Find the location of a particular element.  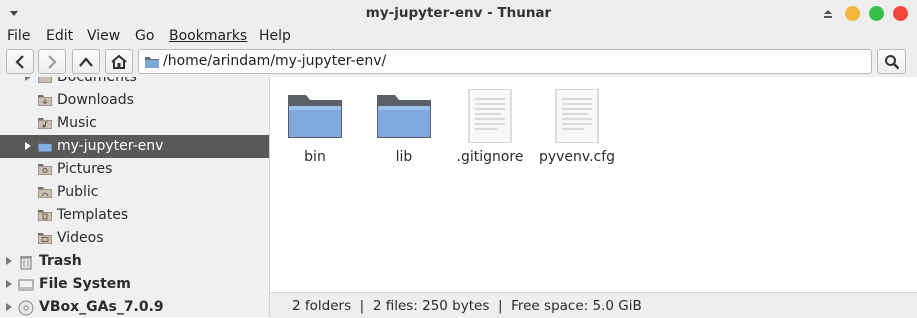

trash-icon is located at coordinates (26, 263).